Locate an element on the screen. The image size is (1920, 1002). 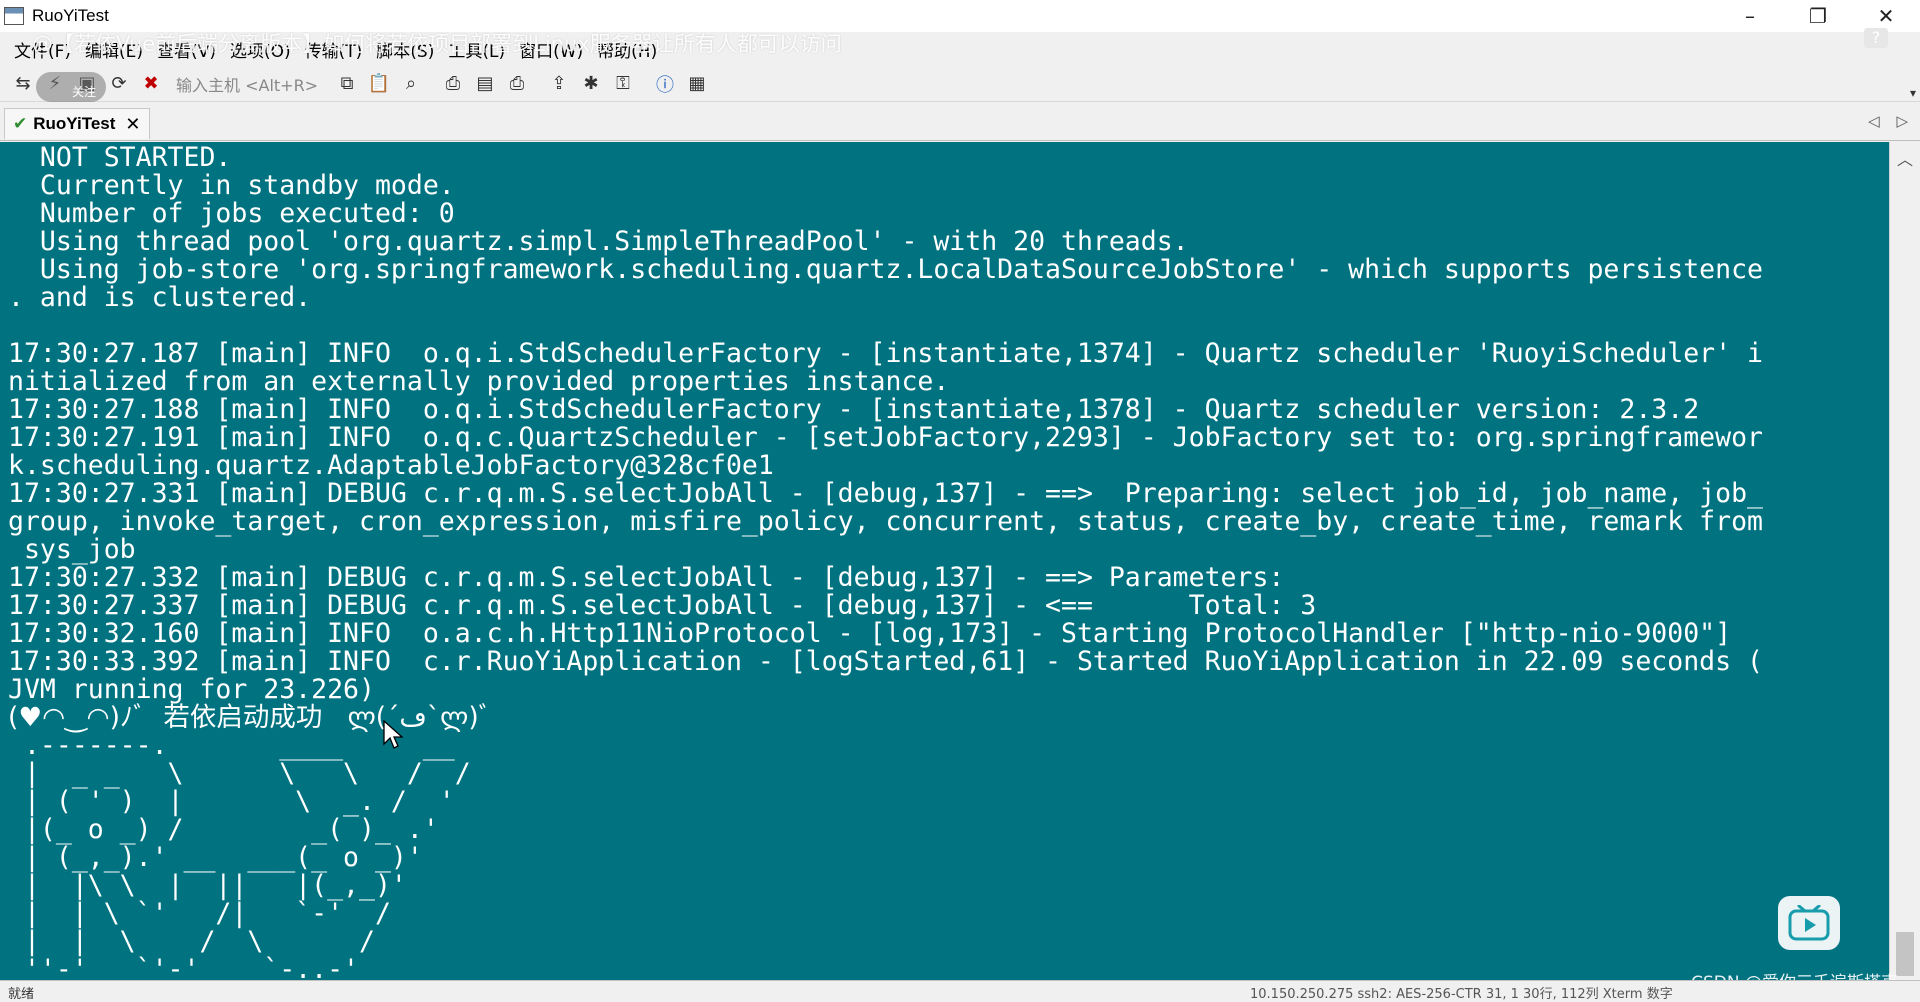
help-question-icon: ? is located at coordinates (1876, 38).